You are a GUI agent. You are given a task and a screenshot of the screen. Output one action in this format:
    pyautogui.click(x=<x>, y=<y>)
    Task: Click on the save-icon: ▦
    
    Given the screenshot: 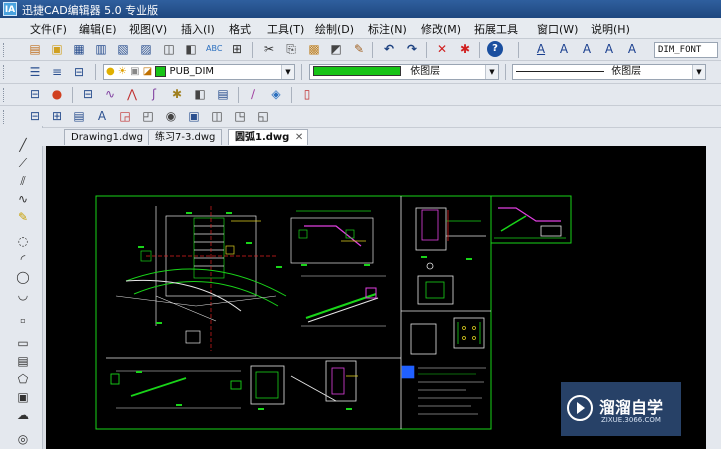 What is the action you would take?
    pyautogui.click(x=79, y=49)
    